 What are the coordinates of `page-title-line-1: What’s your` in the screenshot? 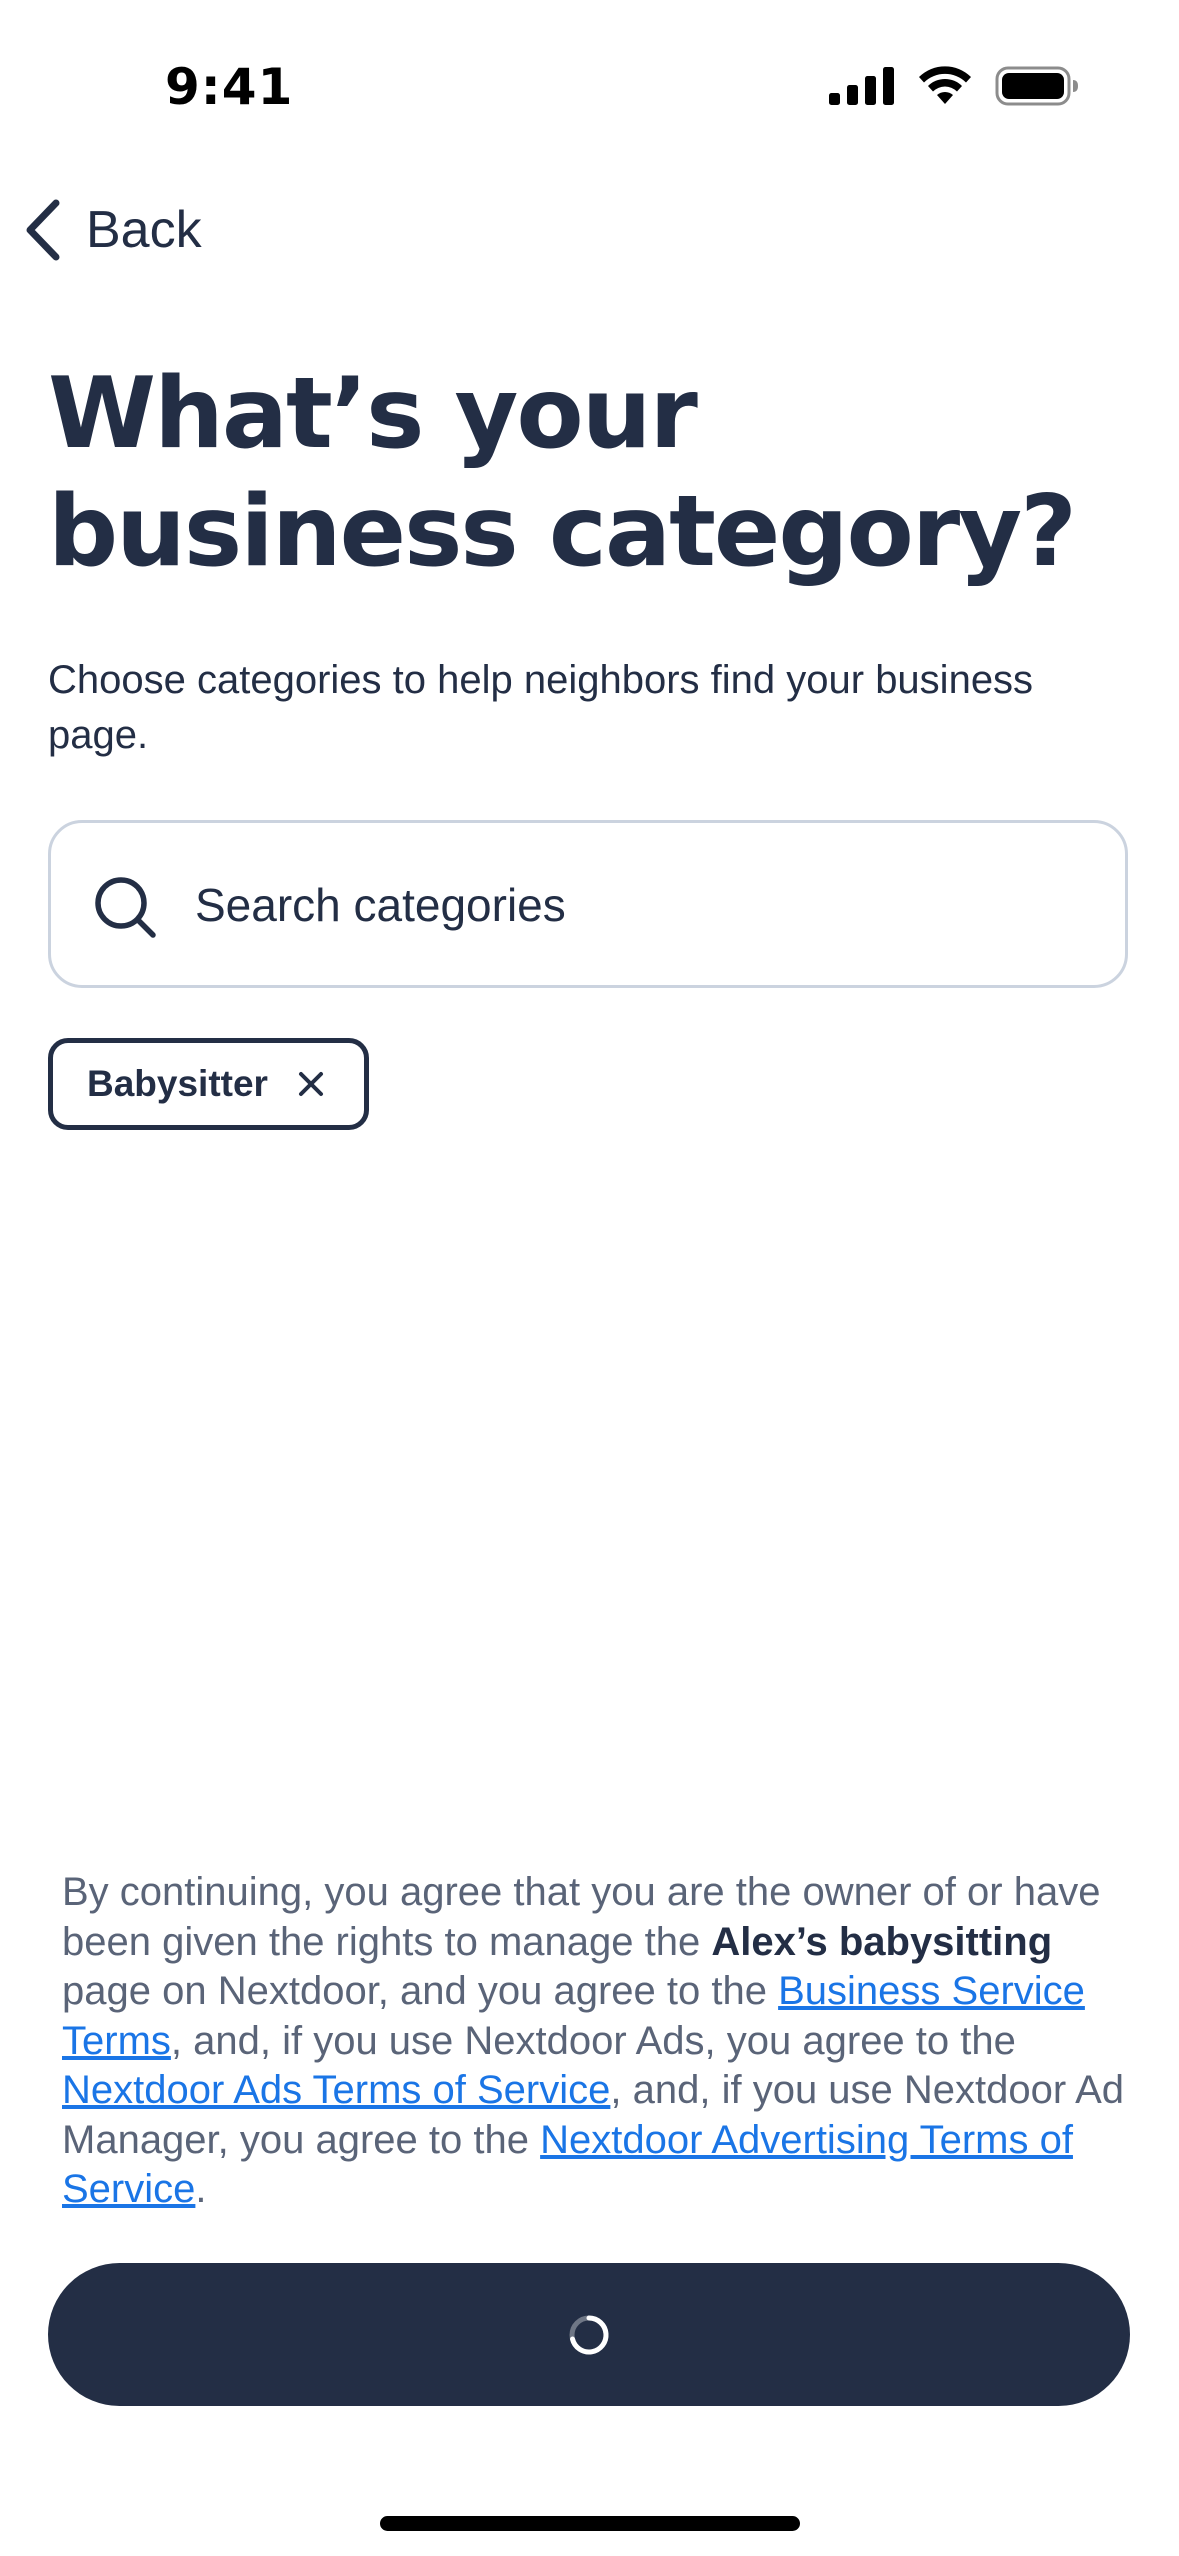 It's located at (373, 414).